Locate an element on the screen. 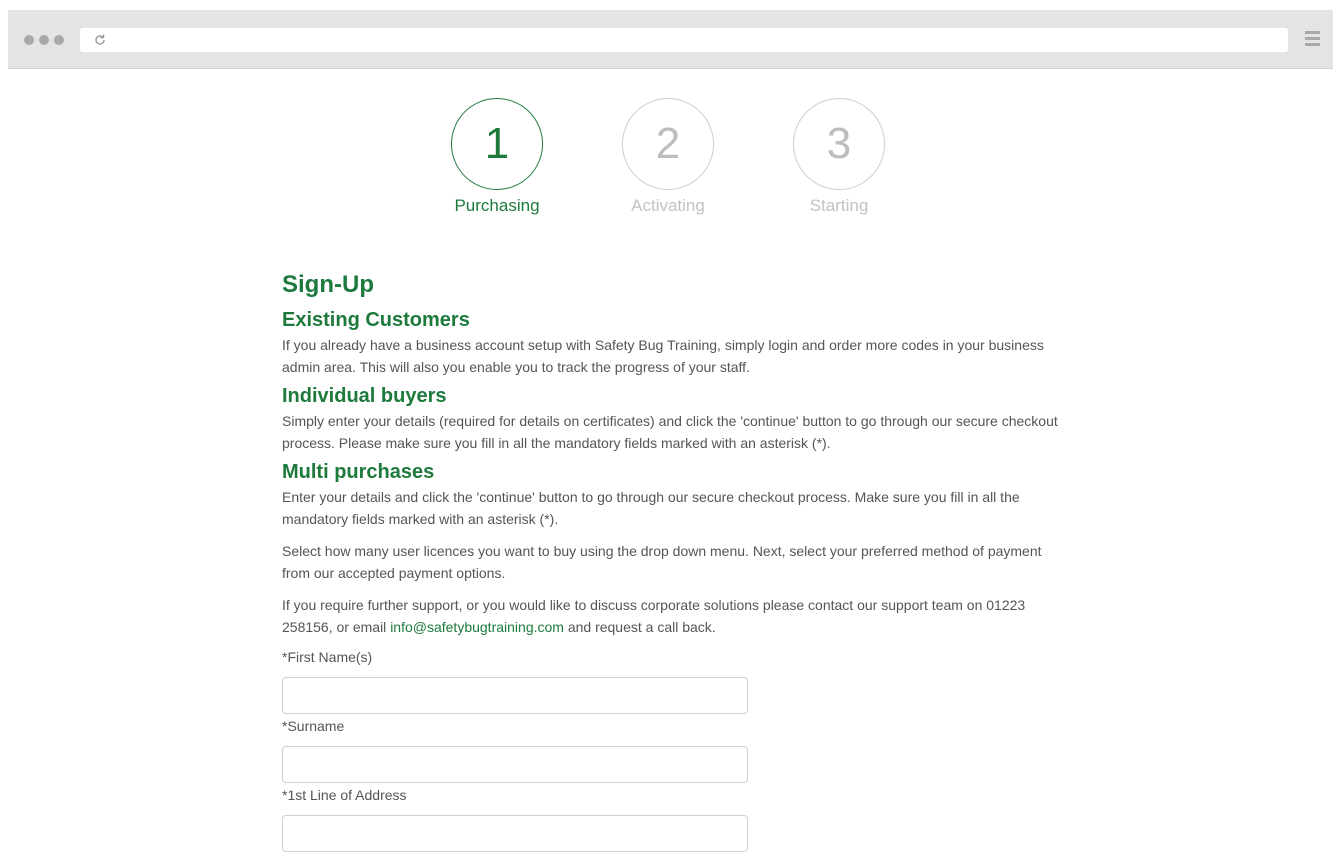  browser-toolbar is located at coordinates (670, 39).